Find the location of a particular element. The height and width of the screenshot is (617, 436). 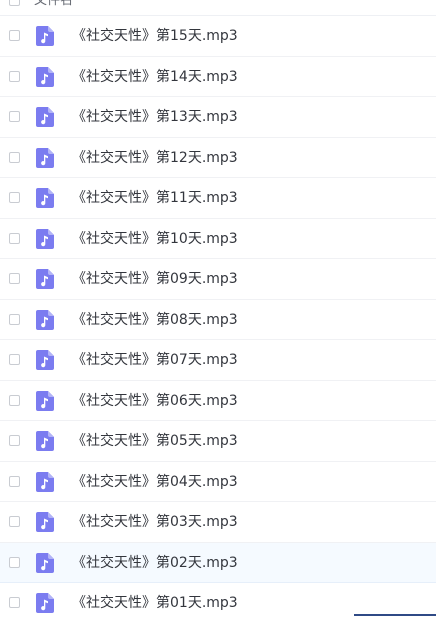

file-row: 《社交天性》第01天.mp3 is located at coordinates (218, 600).